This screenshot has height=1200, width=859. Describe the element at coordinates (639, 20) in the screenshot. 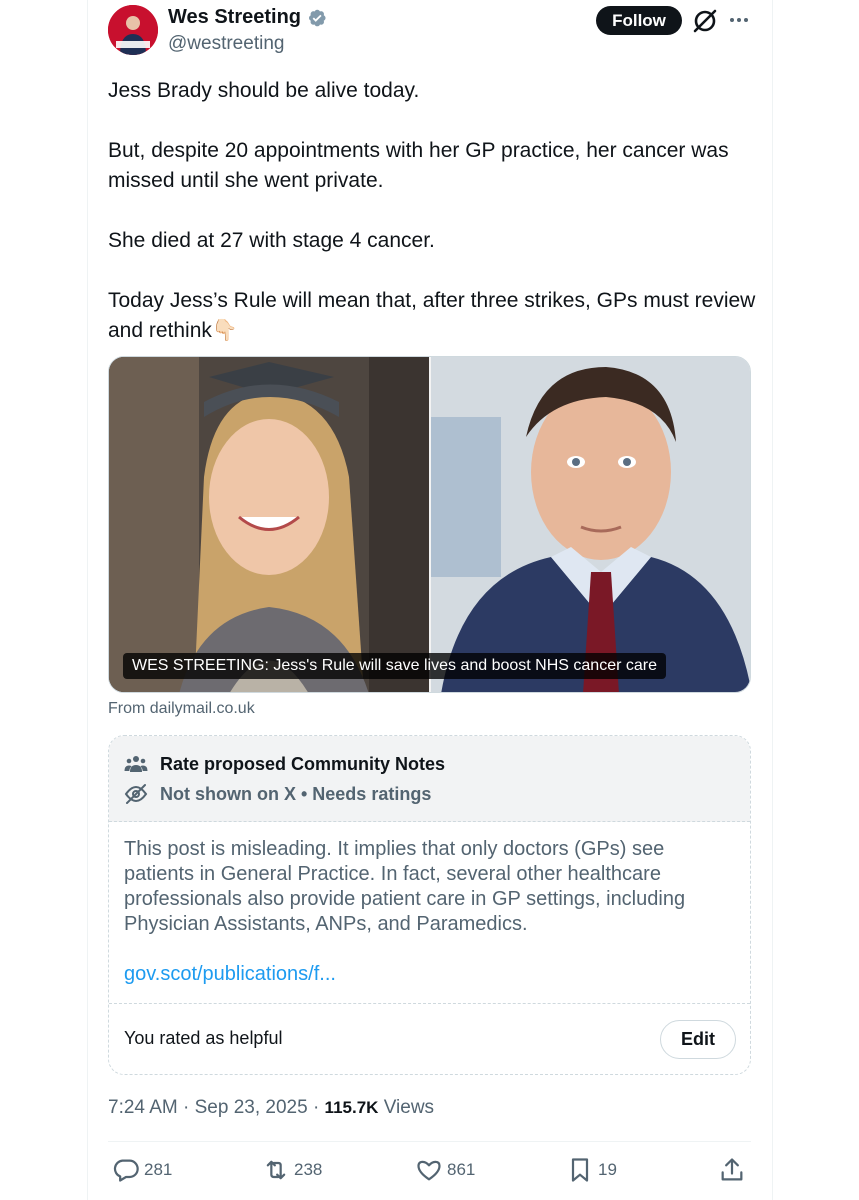

I see `follow-button: Follow` at that location.